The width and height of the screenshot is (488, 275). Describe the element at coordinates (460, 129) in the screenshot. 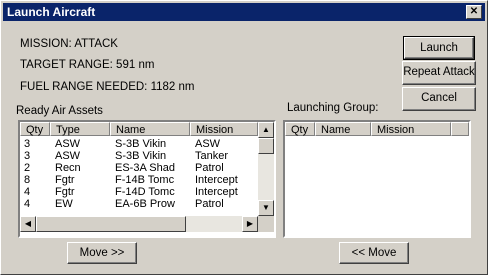

I see `column-header-spacer` at that location.